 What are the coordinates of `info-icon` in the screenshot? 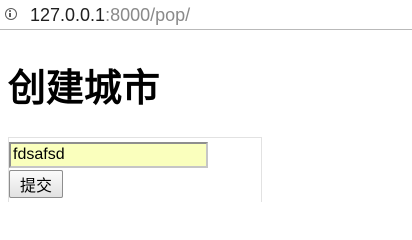 It's located at (11, 14).